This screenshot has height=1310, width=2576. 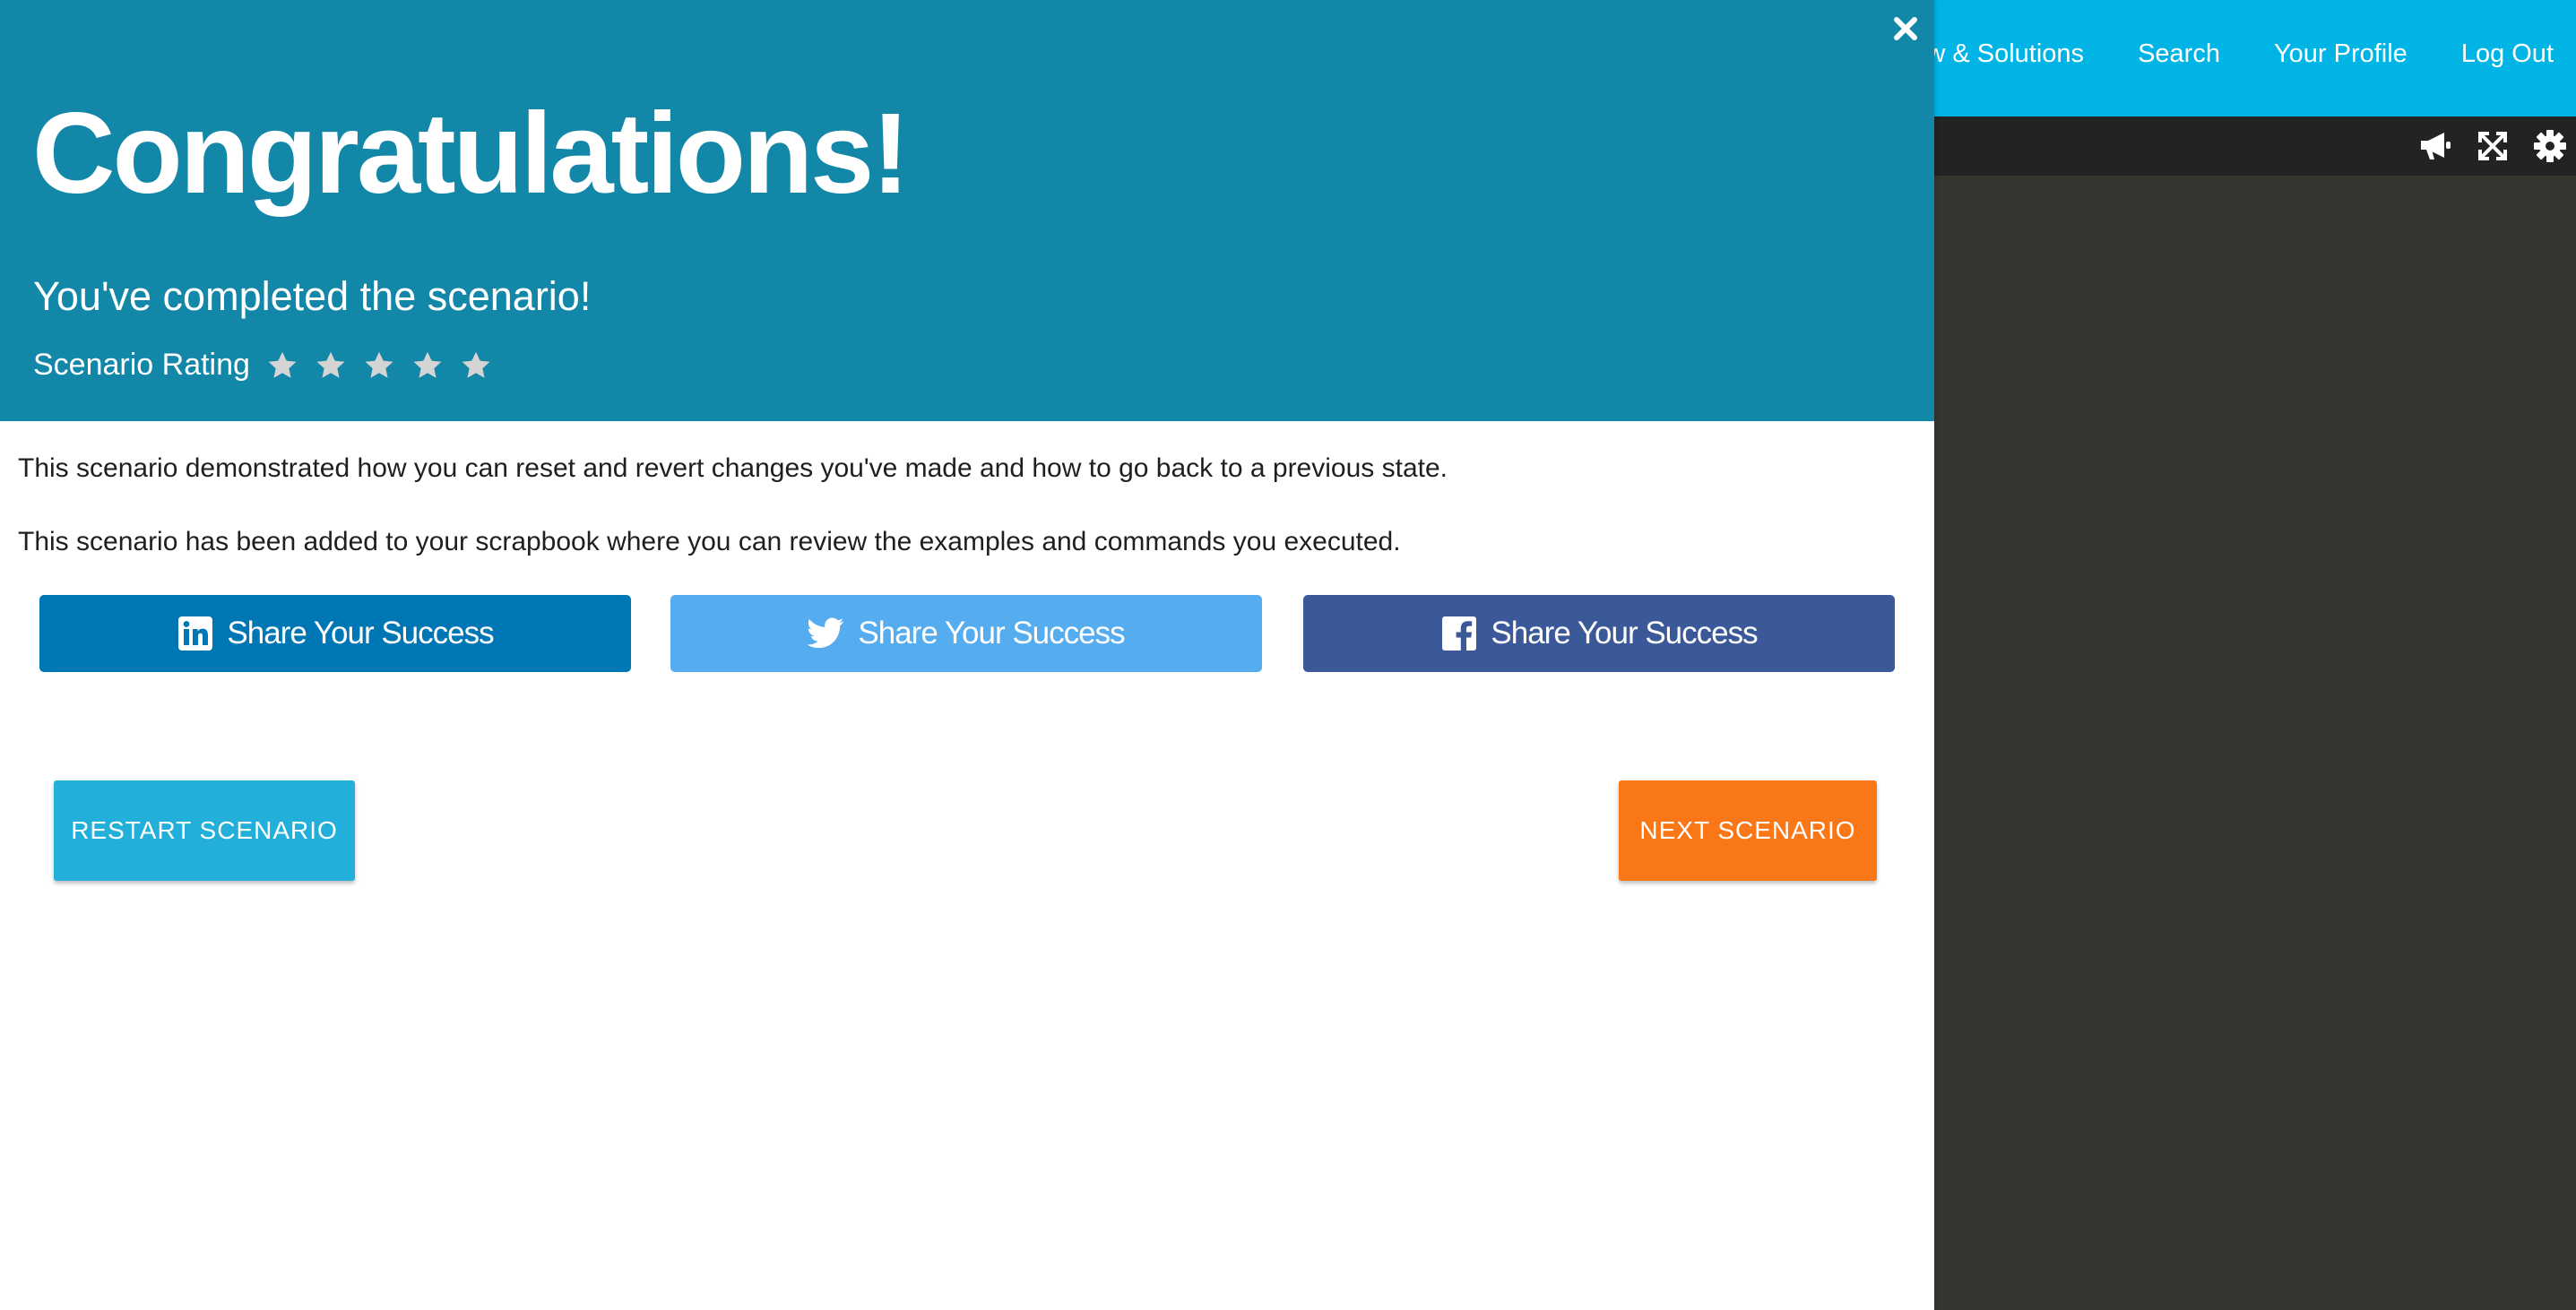 I want to click on next-scenario-button: NEXT SCENARIO, so click(x=1748, y=830).